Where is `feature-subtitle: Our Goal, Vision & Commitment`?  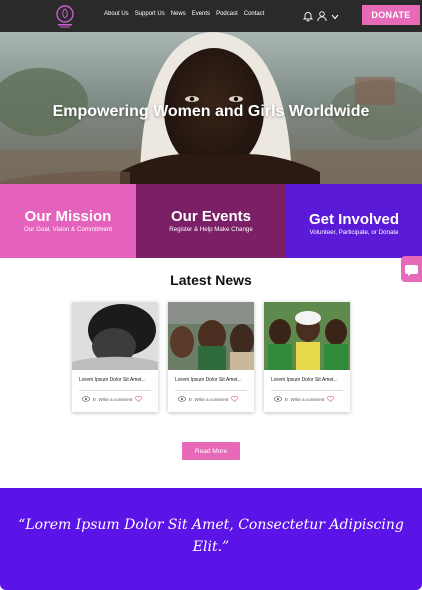
feature-subtitle: Our Goal, Vision & Commitment is located at coordinates (68, 229).